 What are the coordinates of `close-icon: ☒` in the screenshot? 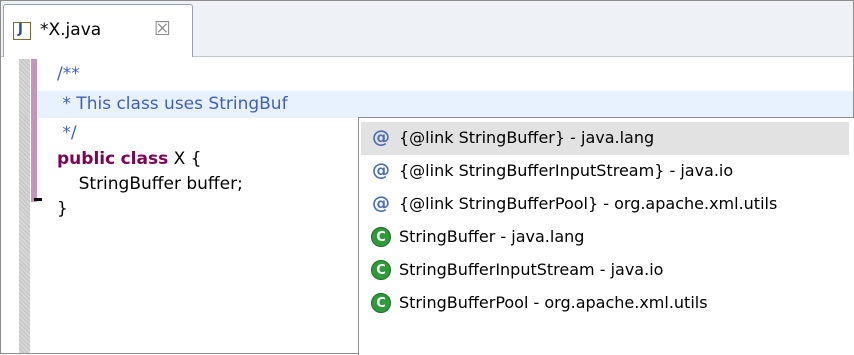 It's located at (162, 29).